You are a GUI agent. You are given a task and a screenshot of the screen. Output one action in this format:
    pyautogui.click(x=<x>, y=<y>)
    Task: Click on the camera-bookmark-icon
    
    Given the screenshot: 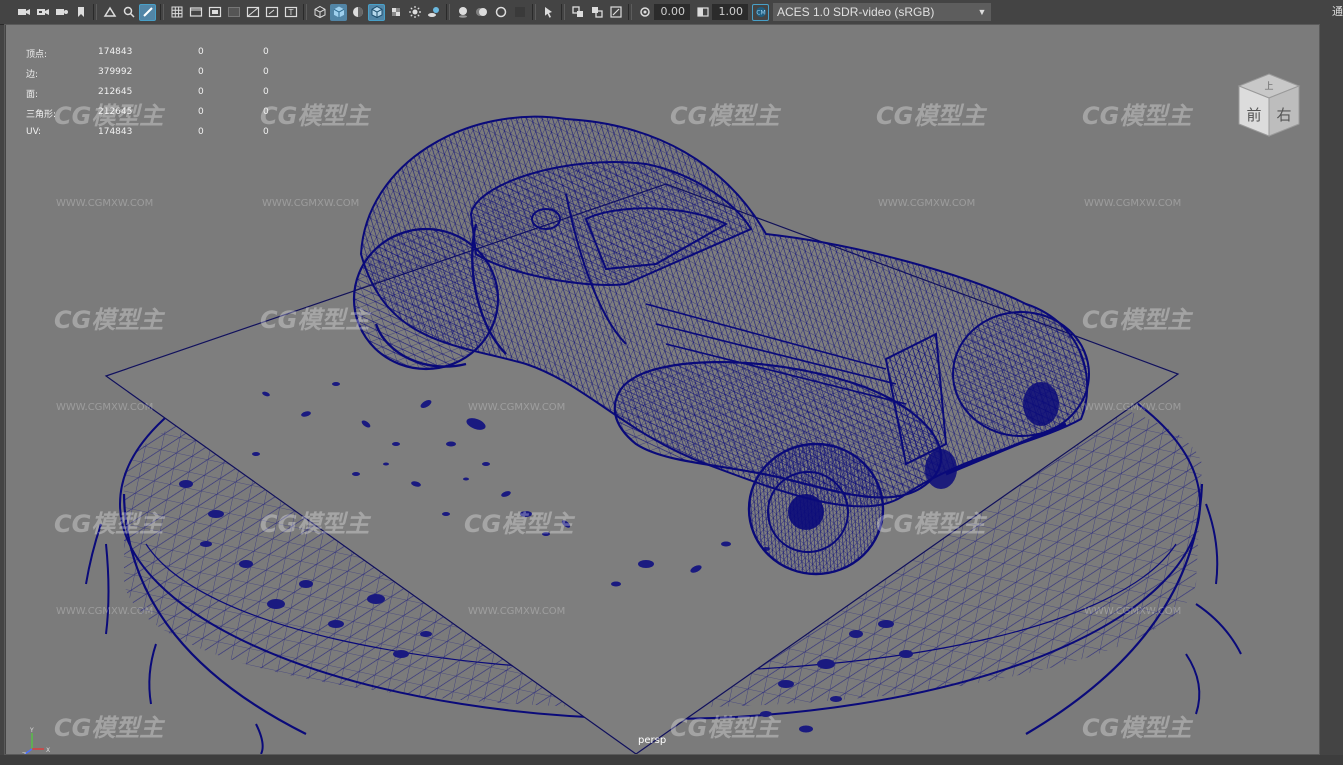 What is the action you would take?
    pyautogui.click(x=61, y=12)
    